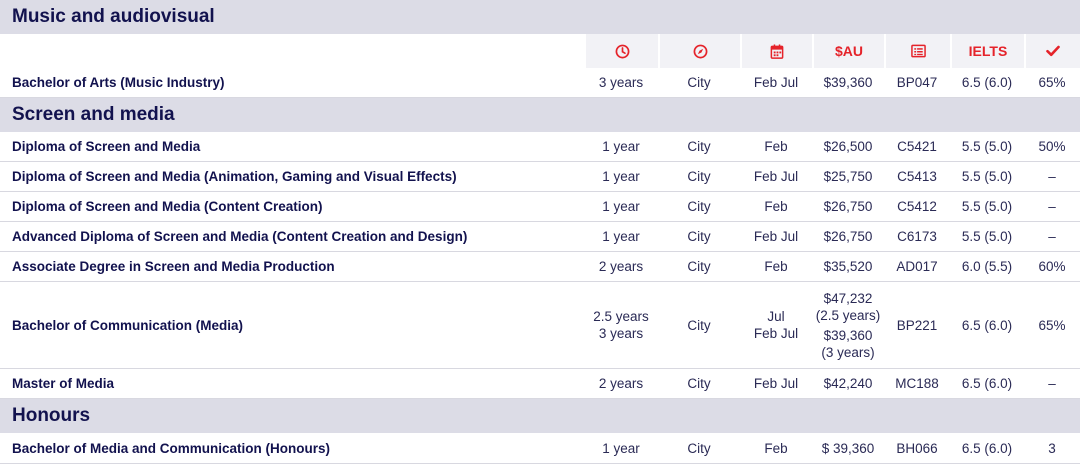  What do you see at coordinates (776, 325) in the screenshot?
I see `course-intake: Jul Feb Jul` at bounding box center [776, 325].